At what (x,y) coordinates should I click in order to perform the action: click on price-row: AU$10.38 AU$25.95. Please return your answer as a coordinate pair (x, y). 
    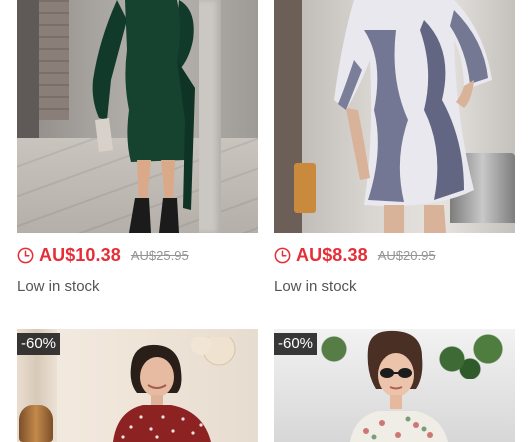
    Looking at the image, I should click on (103, 255).